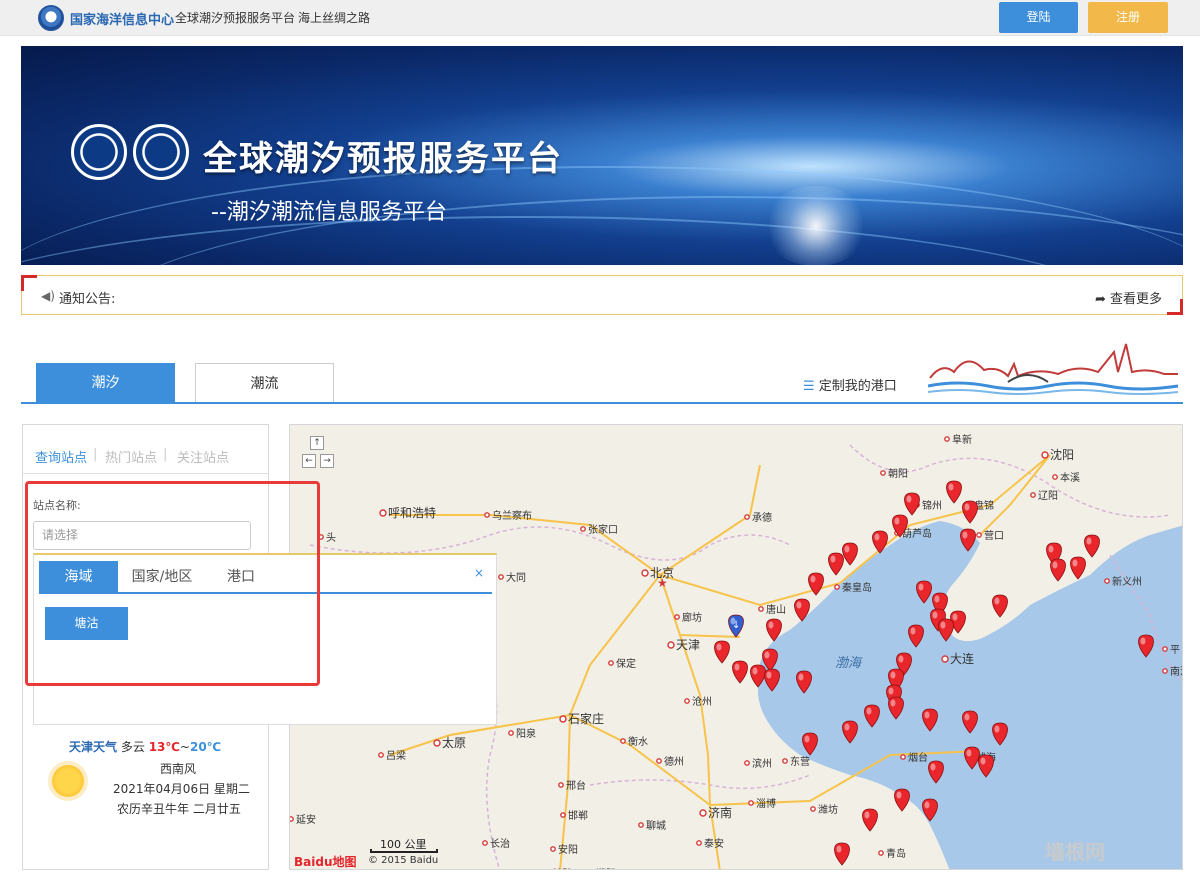 This screenshot has width=1200, height=878. Describe the element at coordinates (674, 761) in the screenshot. I see `city-label: 德州` at that location.